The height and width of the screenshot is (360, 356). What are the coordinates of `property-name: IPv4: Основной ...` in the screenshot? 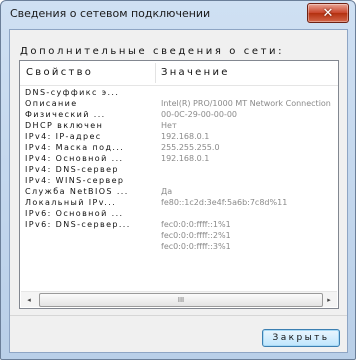 It's located at (74, 158).